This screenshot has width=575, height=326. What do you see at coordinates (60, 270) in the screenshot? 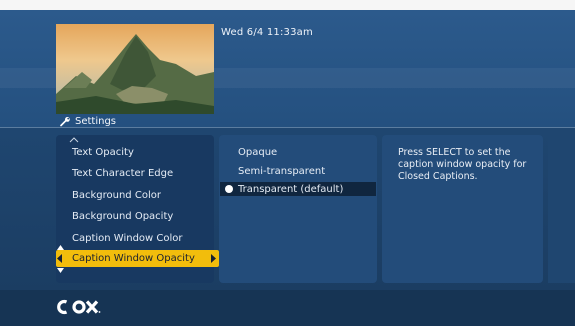
I see `scroll-down-arrow-icon` at bounding box center [60, 270].